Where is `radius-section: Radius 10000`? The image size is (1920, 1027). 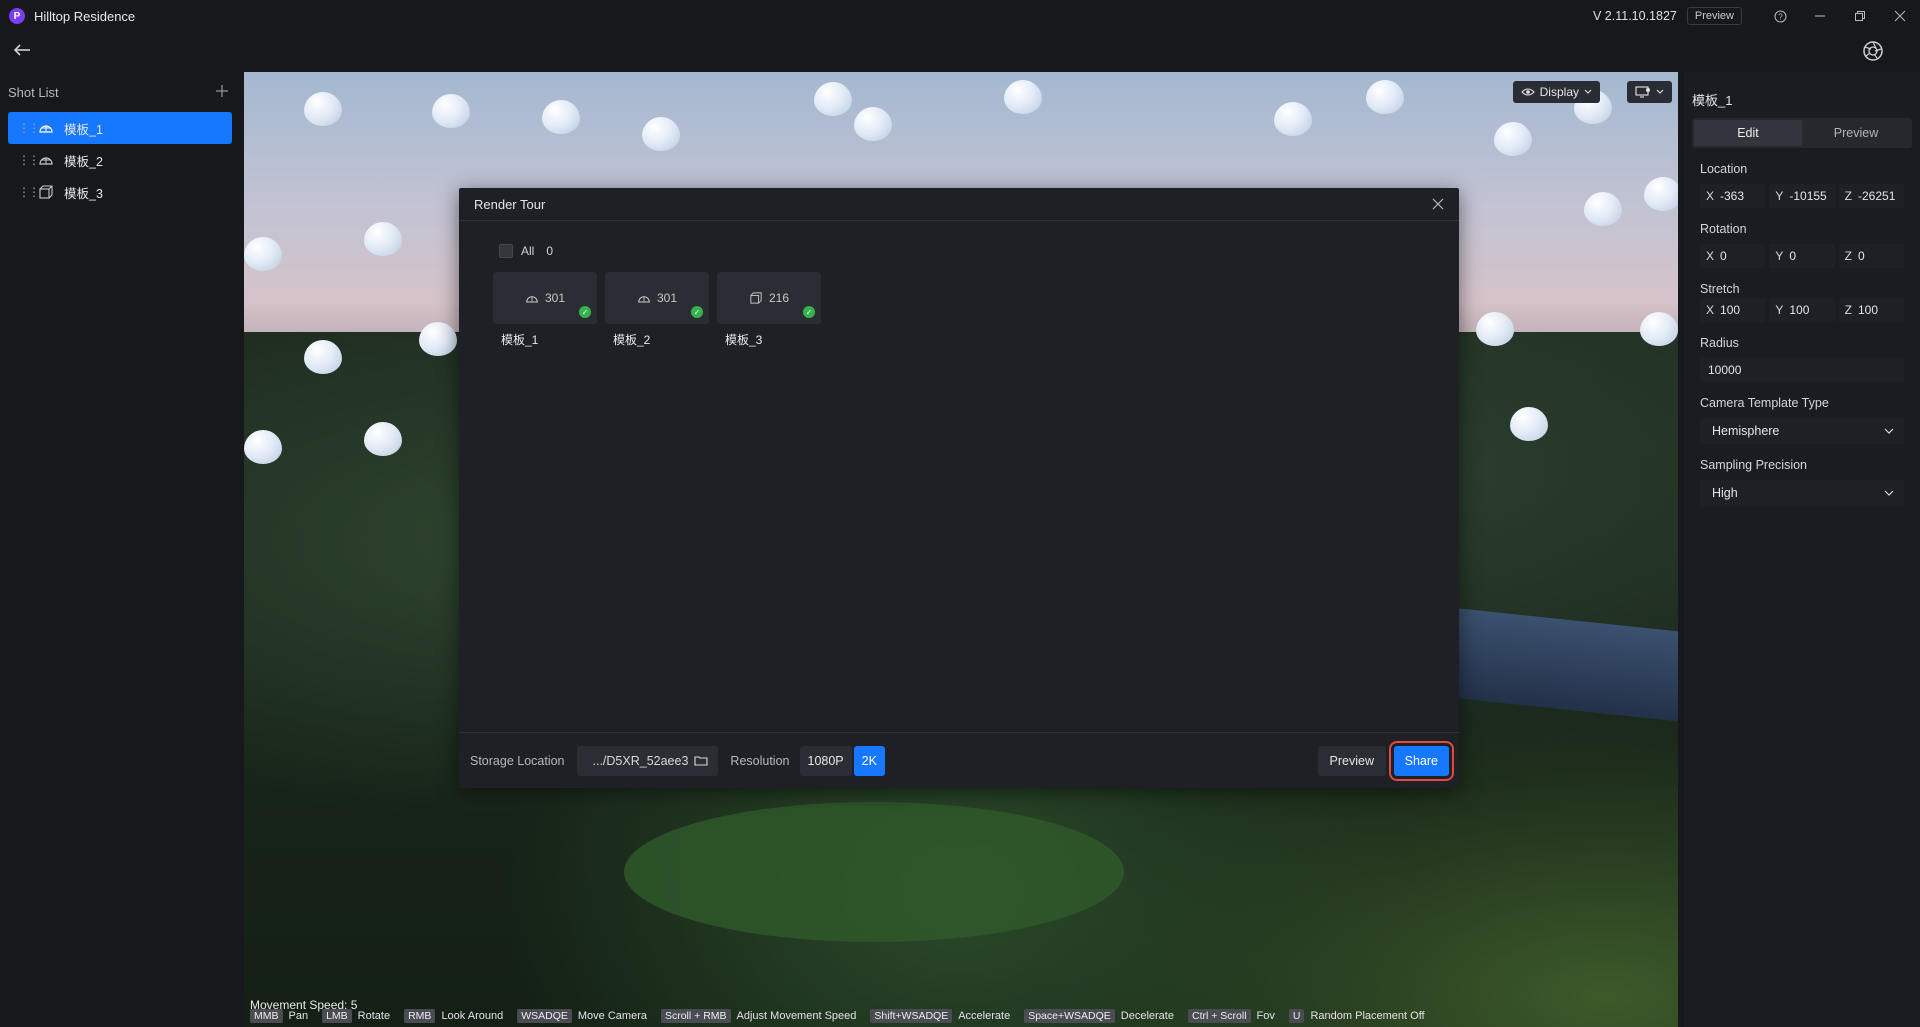
radius-section: Radius 10000 is located at coordinates (1802, 359).